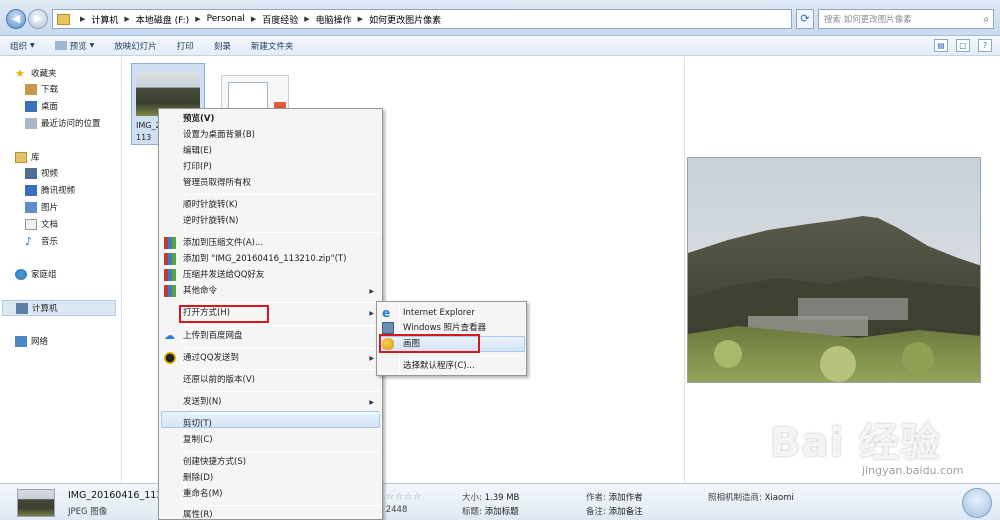 The image size is (1000, 520). I want to click on crumb-baidu: 百度经验, so click(280, 19).